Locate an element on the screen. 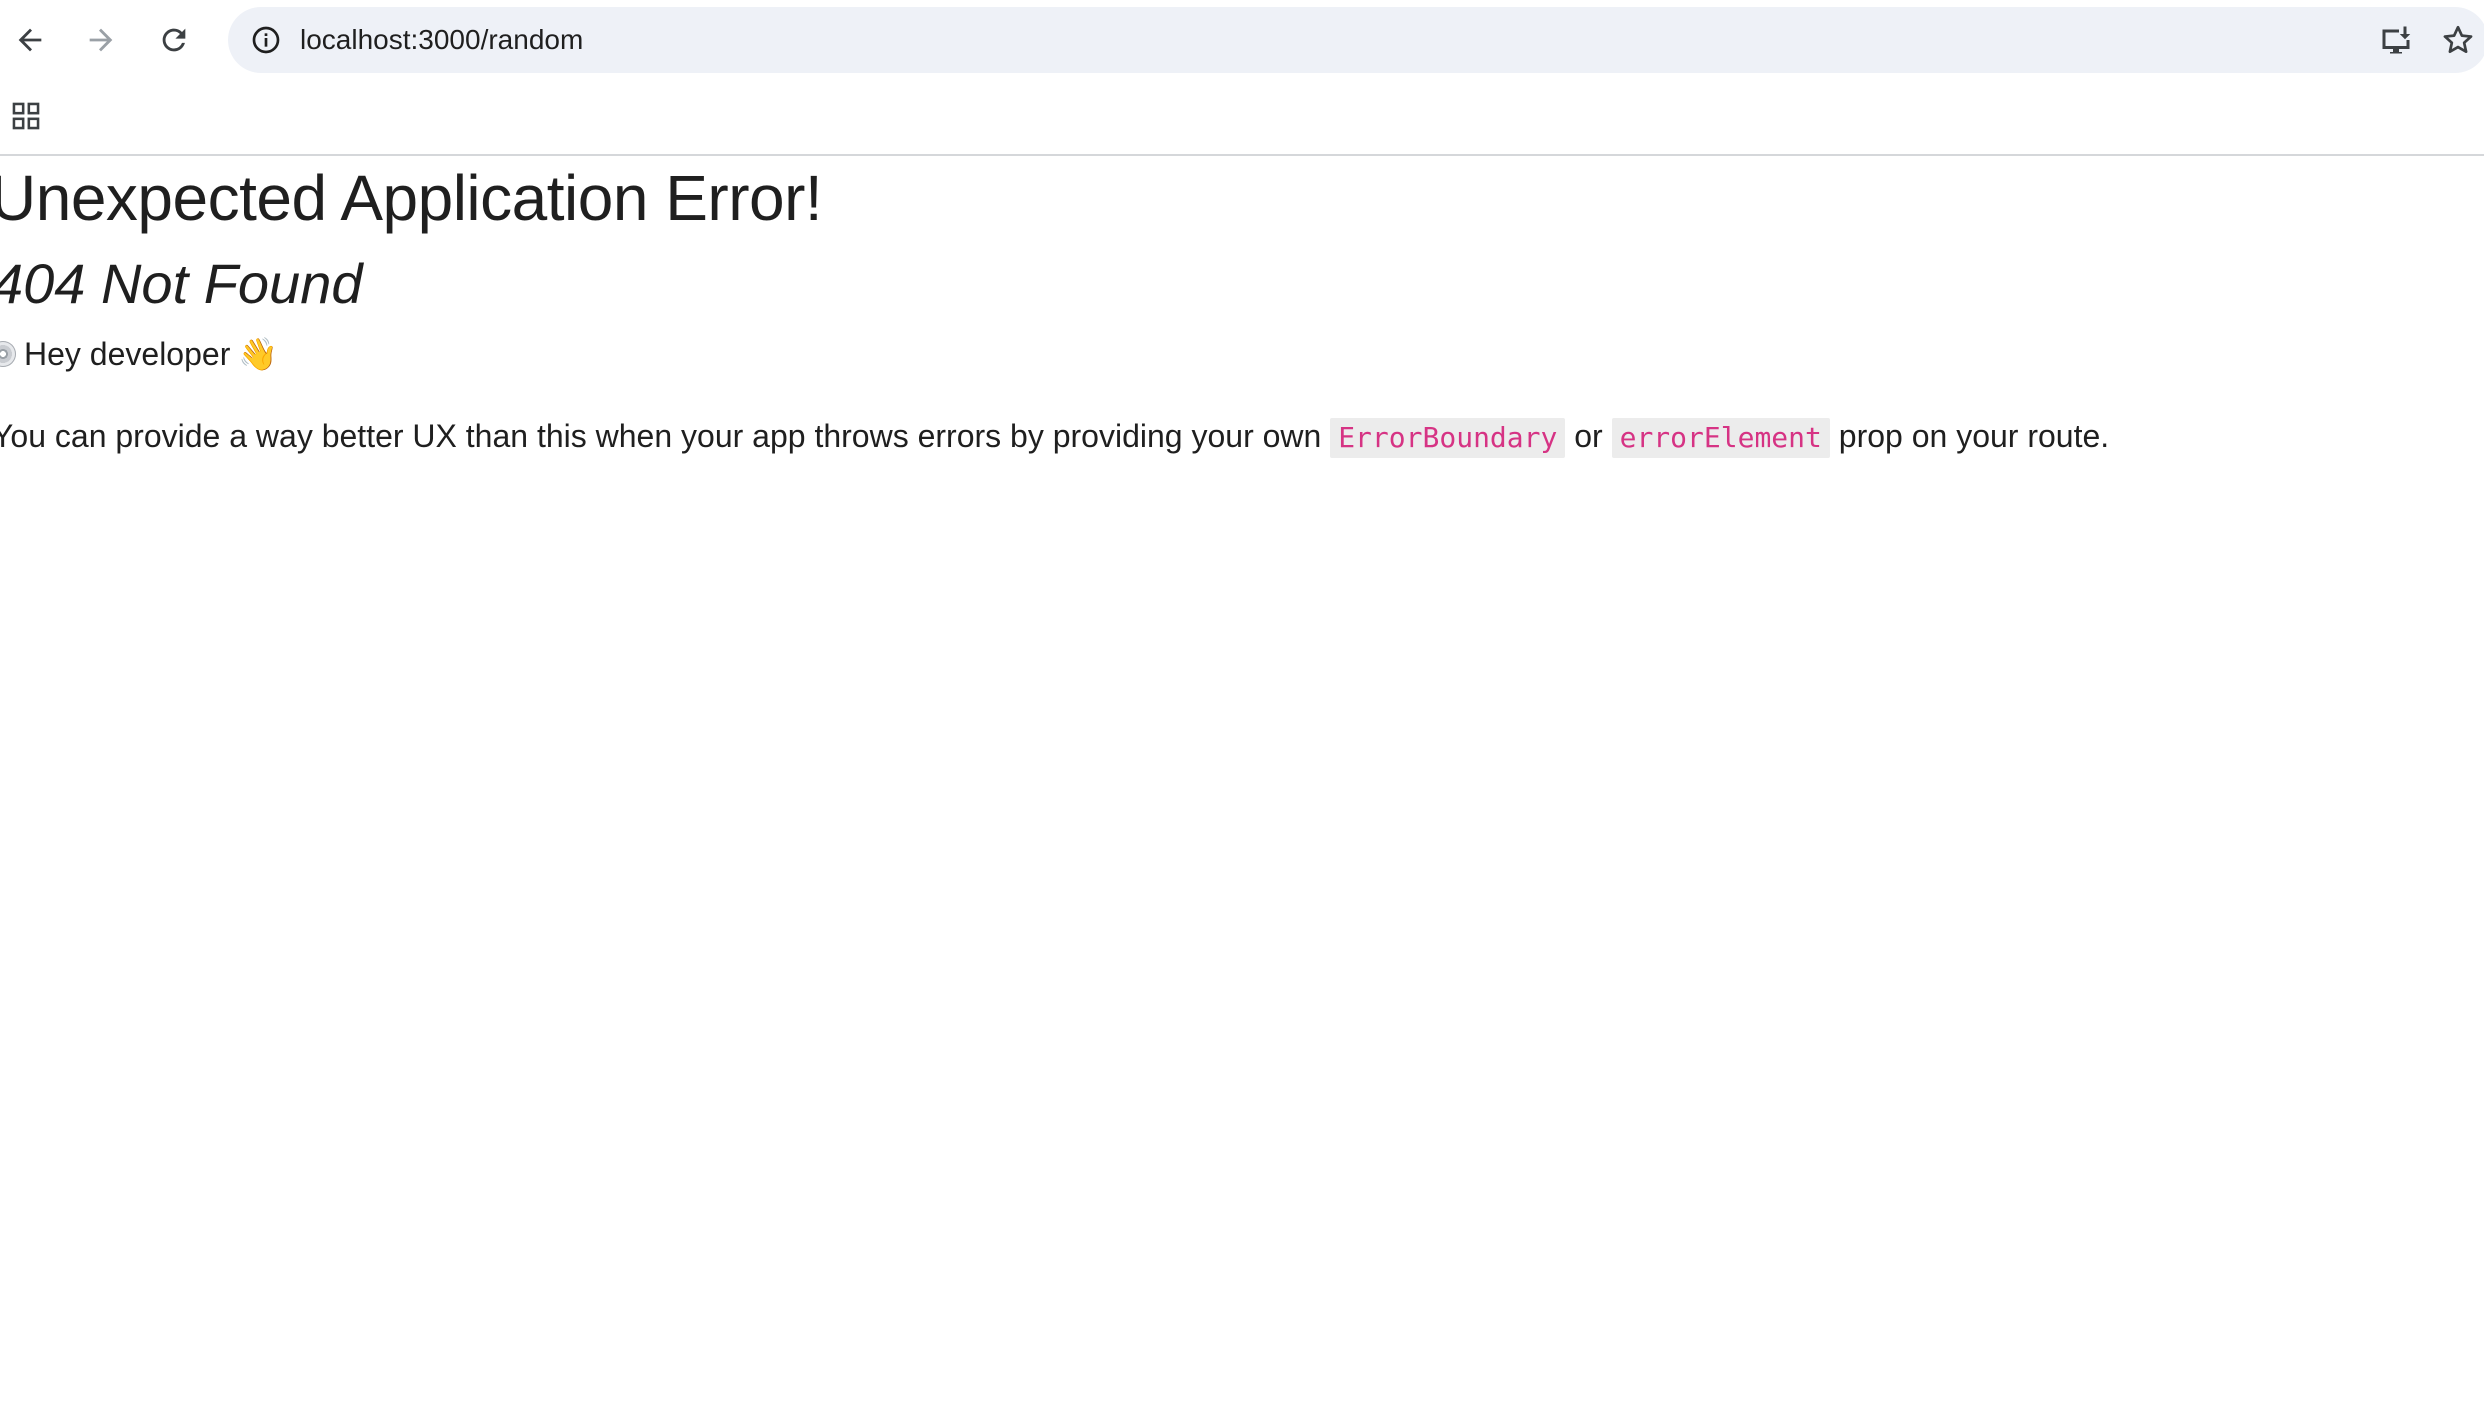 Image resolution: width=2484 pixels, height=1428 pixels. forward-button is located at coordinates (101, 40).